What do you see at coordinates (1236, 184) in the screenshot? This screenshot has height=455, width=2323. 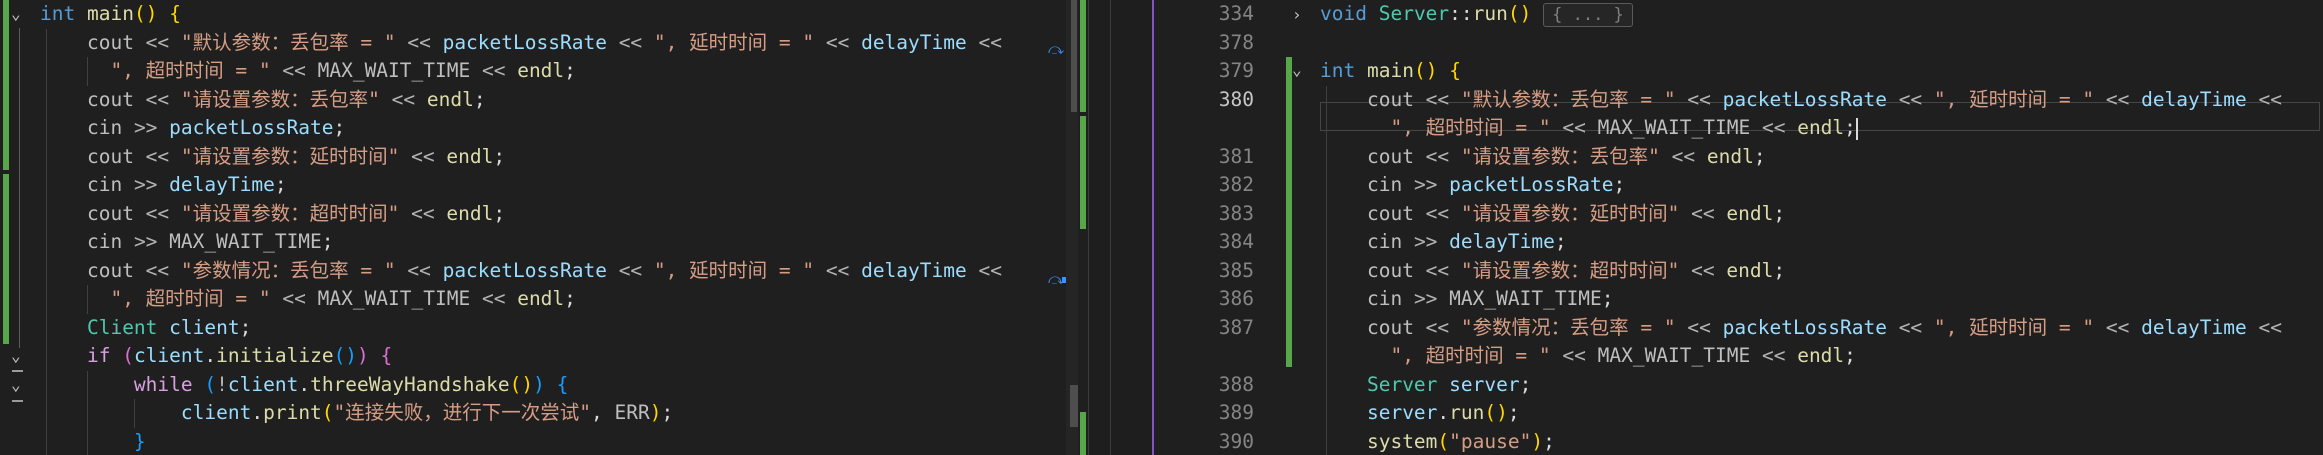 I see `line-number: 382` at bounding box center [1236, 184].